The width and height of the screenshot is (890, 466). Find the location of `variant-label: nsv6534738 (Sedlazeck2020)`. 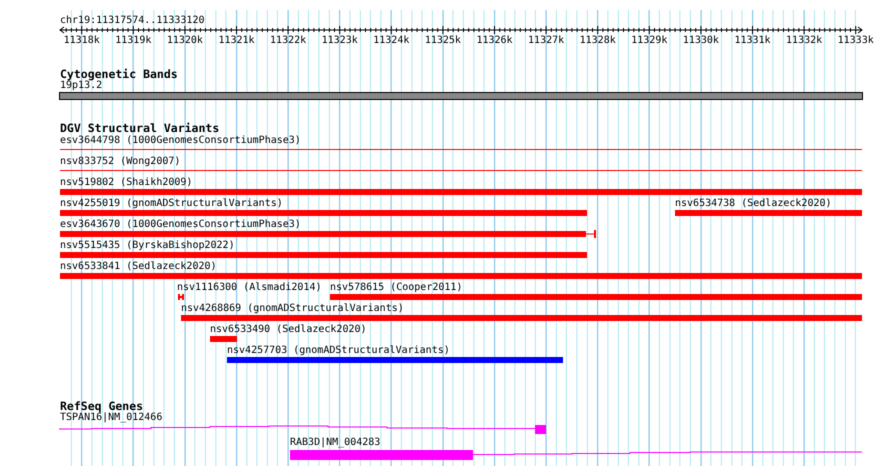

variant-label: nsv6534738 (Sedlazeck2020) is located at coordinates (753, 204).